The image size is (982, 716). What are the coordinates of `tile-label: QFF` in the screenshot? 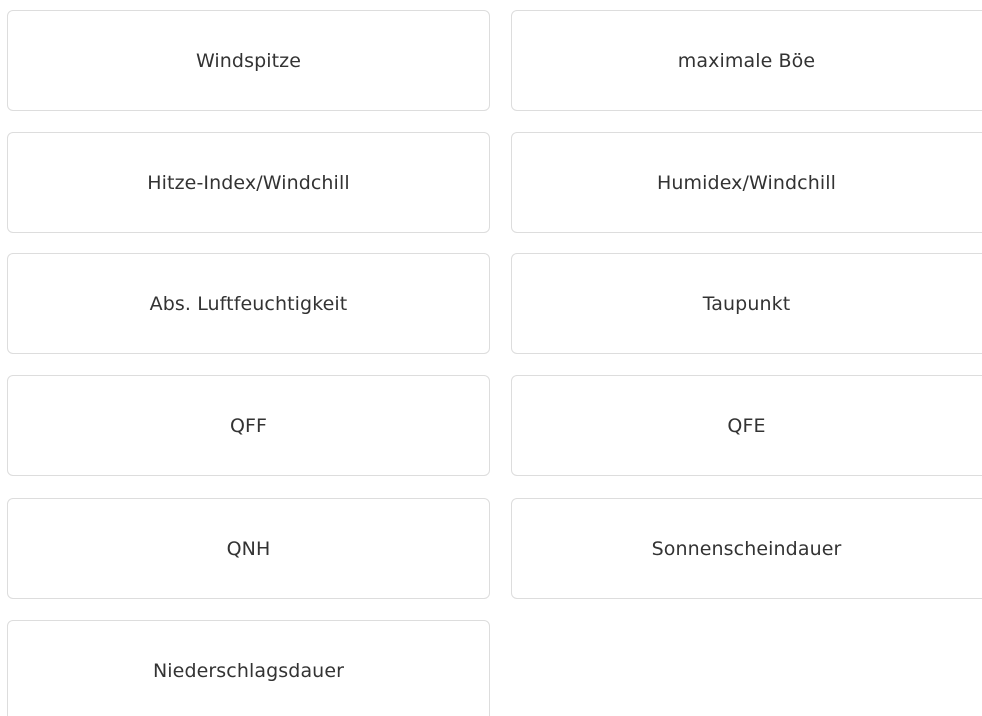 It's located at (248, 425).